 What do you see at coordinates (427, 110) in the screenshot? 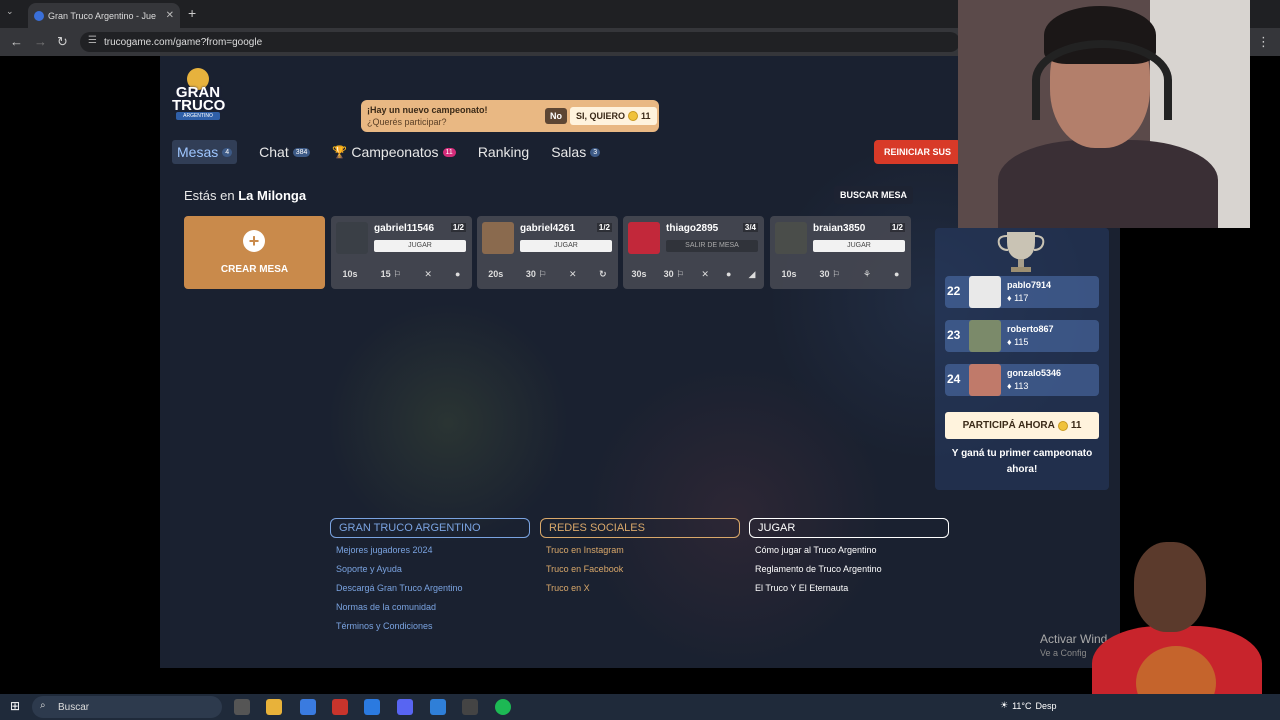
I see `promo-title: ¡Hay un nuevo campeonato!` at bounding box center [427, 110].